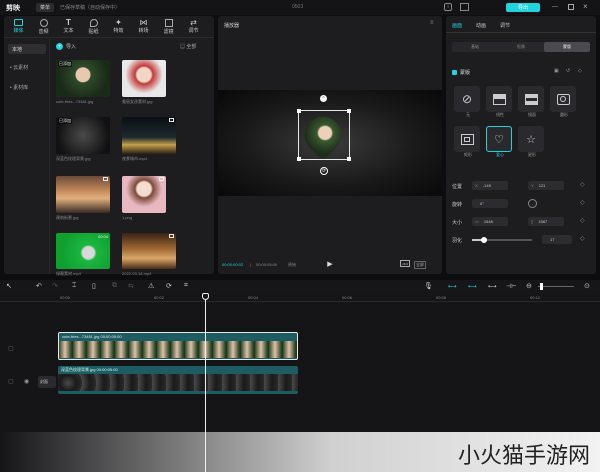 The width and height of the screenshot is (600, 472). Describe the element at coordinates (571, 7) in the screenshot. I see `maximize-icon` at that location.